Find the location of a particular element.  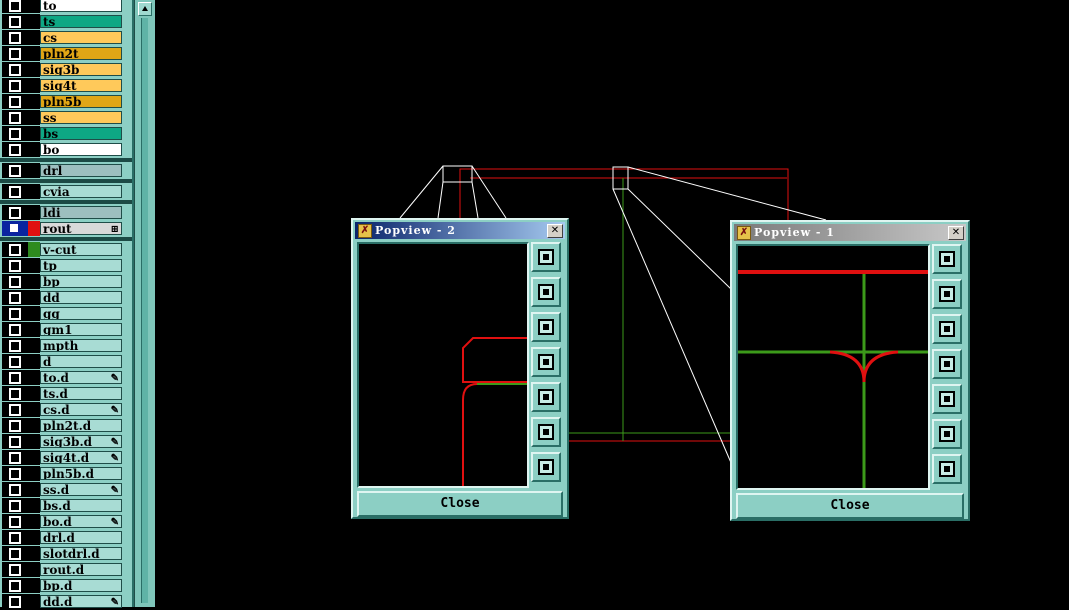

layer-name: pln5b is located at coordinates (81, 101).